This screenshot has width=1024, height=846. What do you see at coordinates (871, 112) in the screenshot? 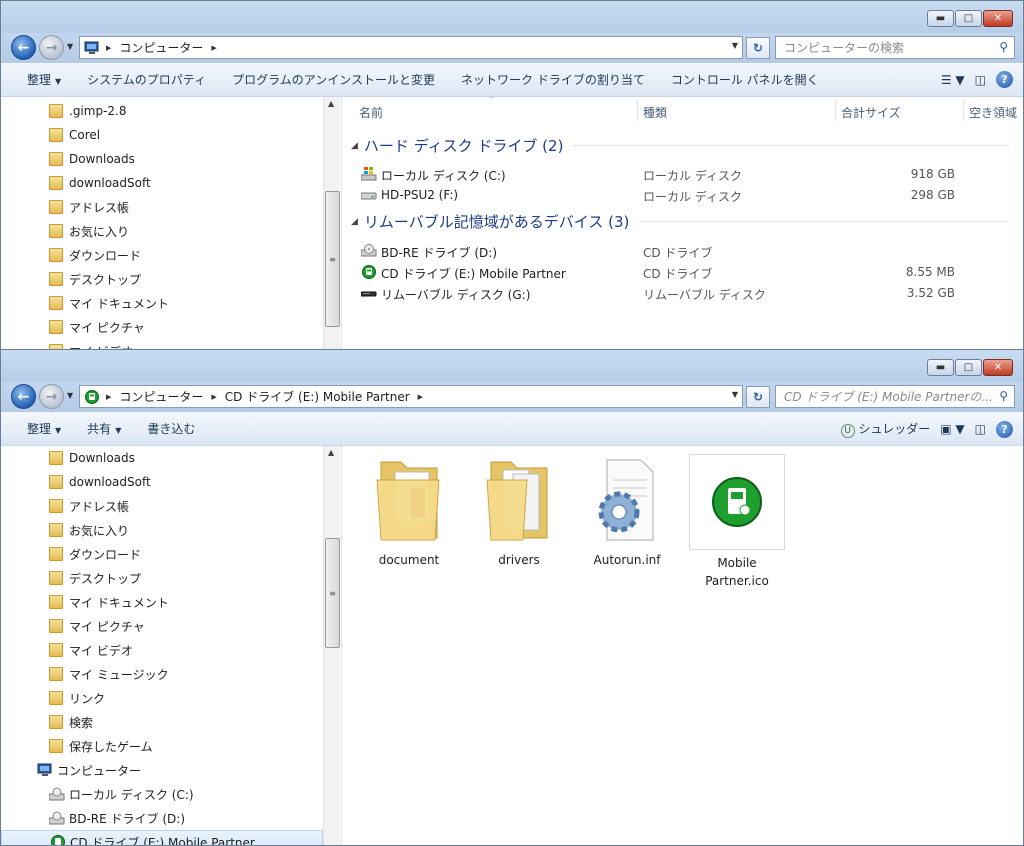
I see `column-total-size: 合計サイズ` at bounding box center [871, 112].